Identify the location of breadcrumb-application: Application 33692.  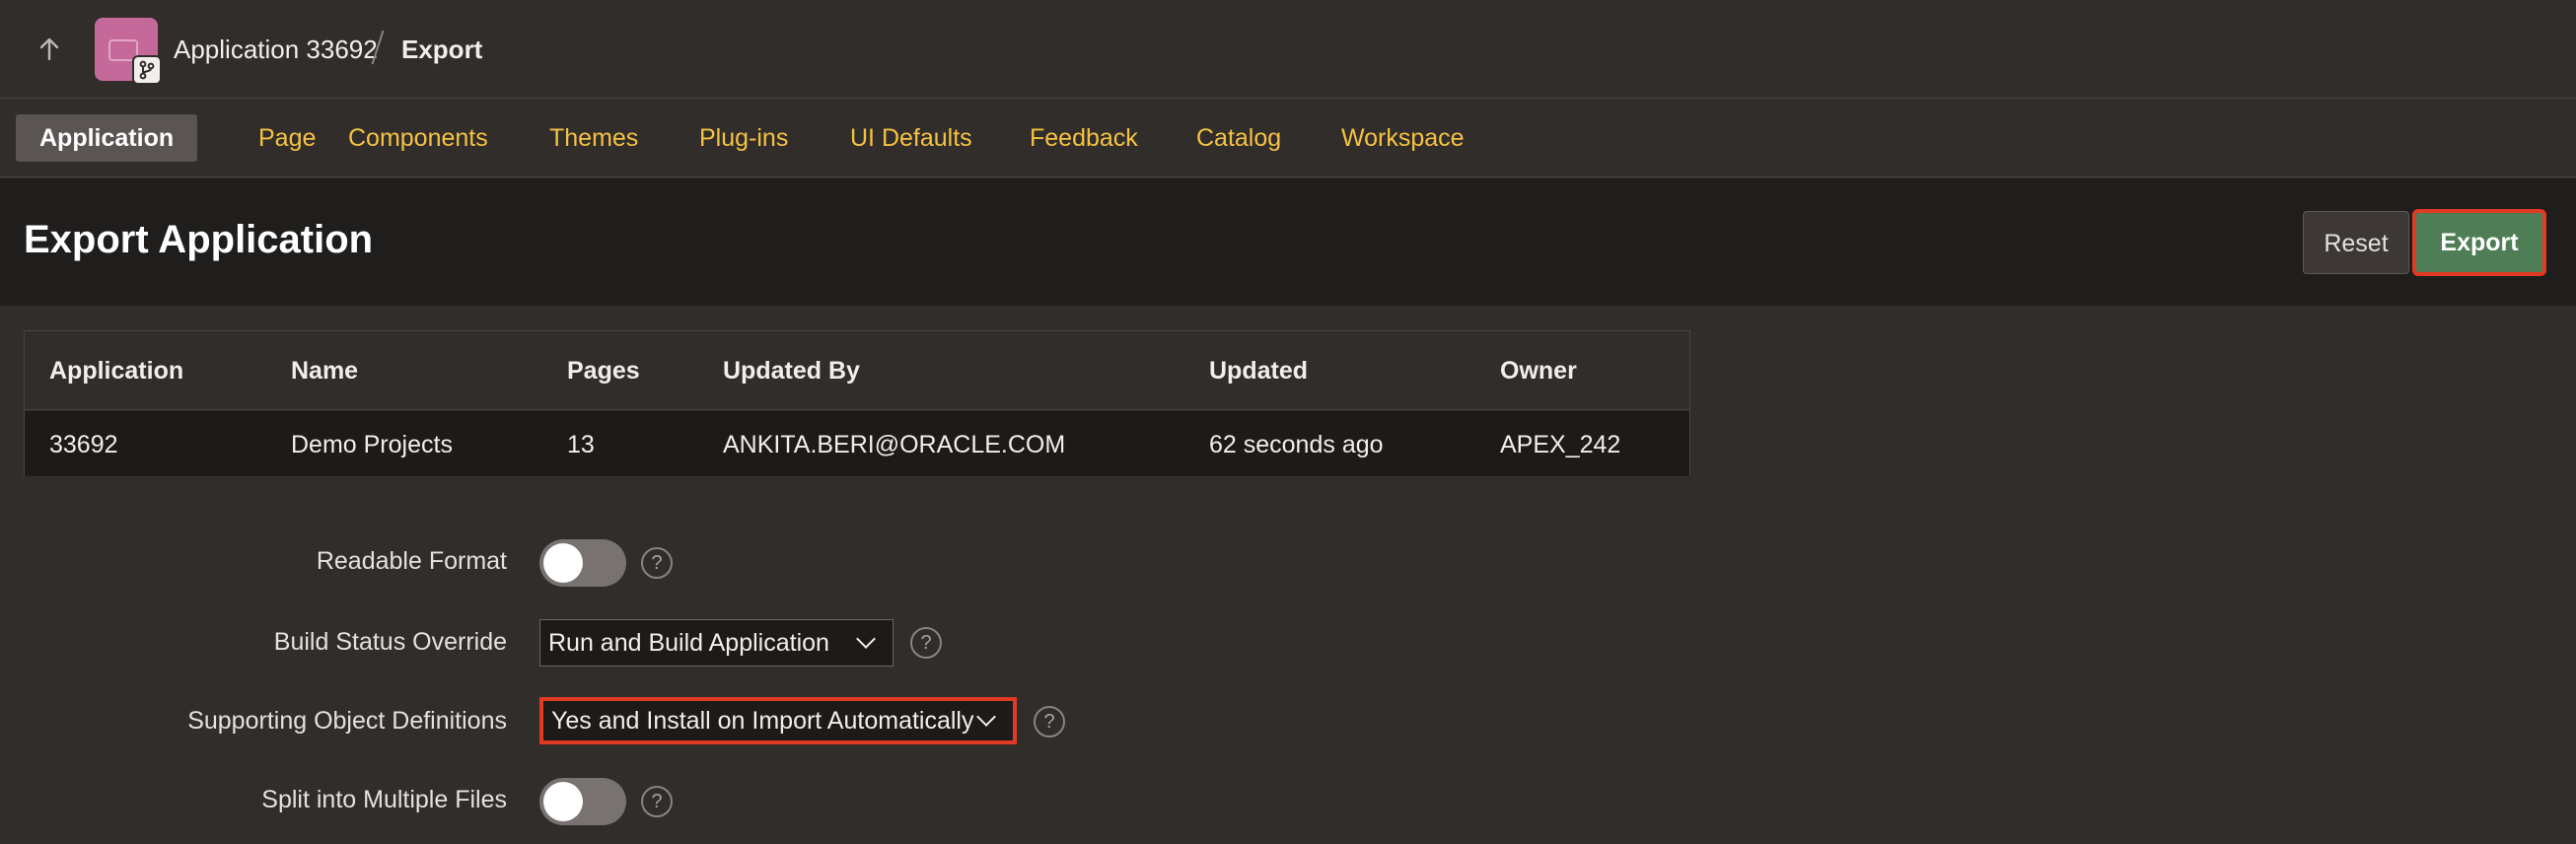
(276, 50).